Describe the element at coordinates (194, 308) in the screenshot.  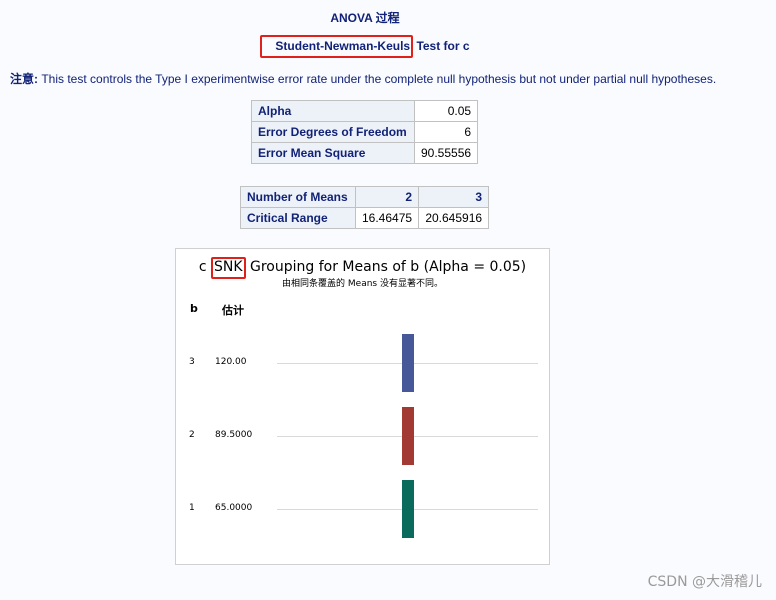
I see `column-header-b: b` at that location.